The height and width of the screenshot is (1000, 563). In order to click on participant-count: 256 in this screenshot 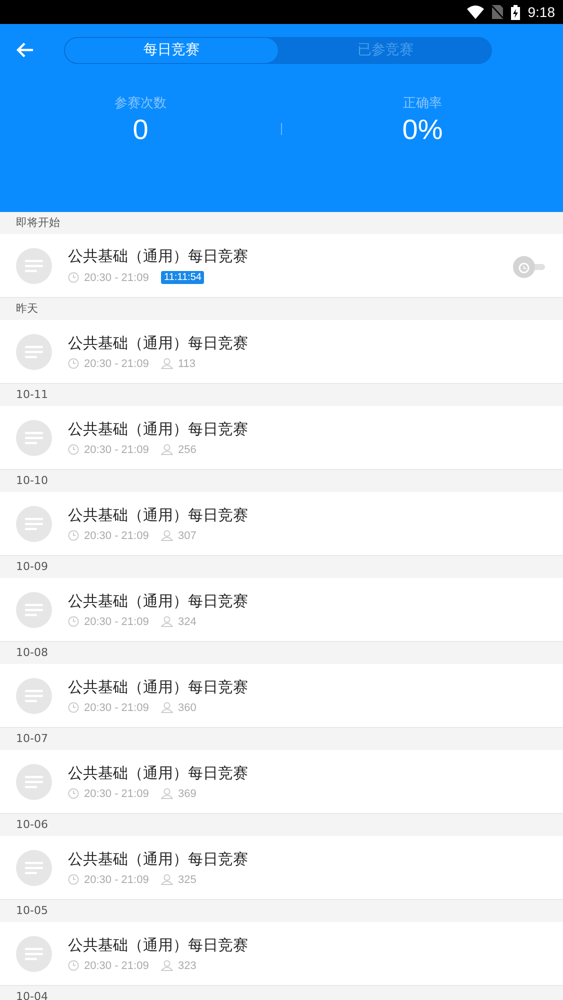, I will do `click(187, 450)`.